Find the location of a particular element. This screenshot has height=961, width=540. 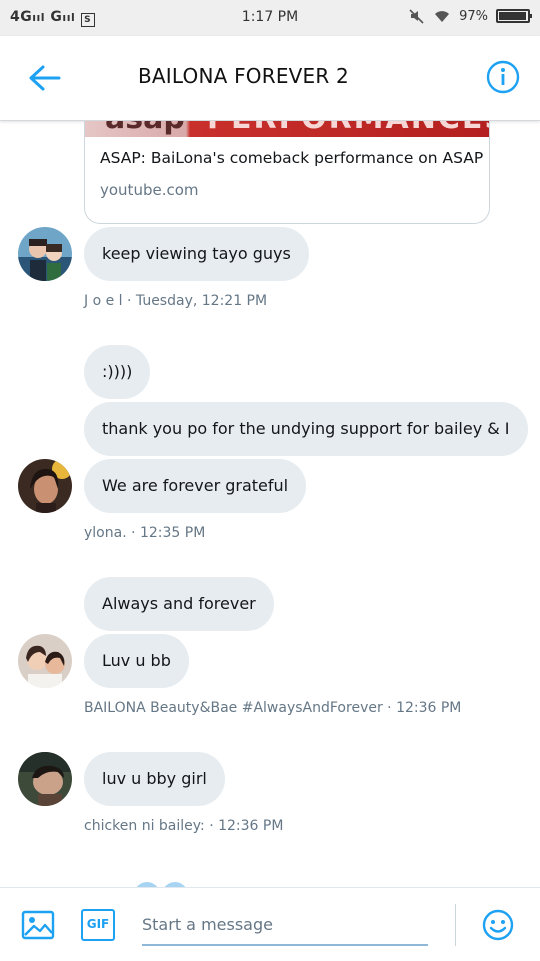

message-bubble: Luv u bb is located at coordinates (136, 661).